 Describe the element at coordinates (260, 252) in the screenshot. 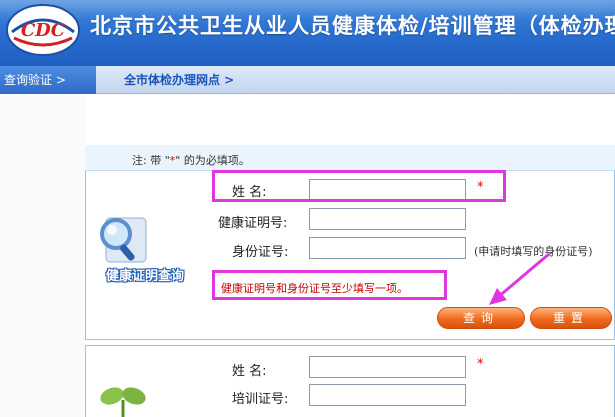

I see `id-number-label: 身份证号:` at that location.